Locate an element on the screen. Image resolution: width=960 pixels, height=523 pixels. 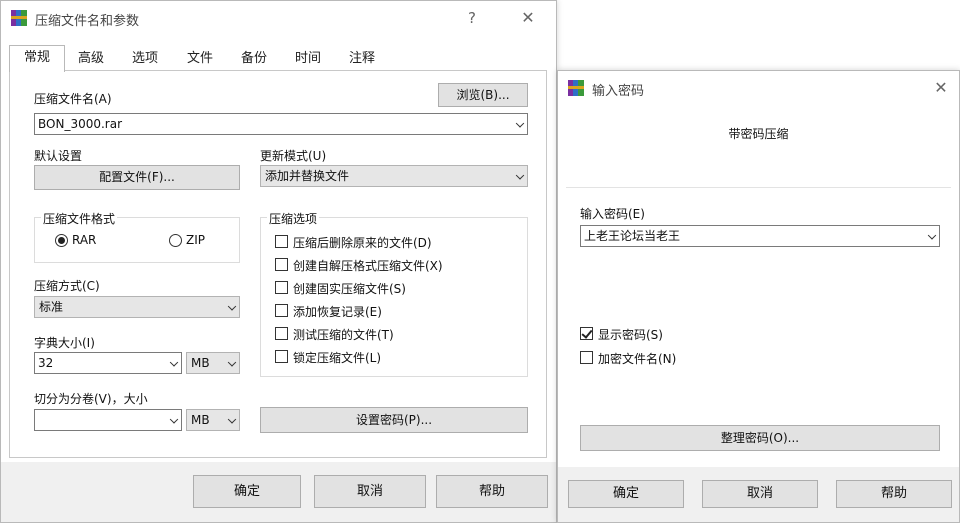
method-select: 标准 is located at coordinates (137, 307).